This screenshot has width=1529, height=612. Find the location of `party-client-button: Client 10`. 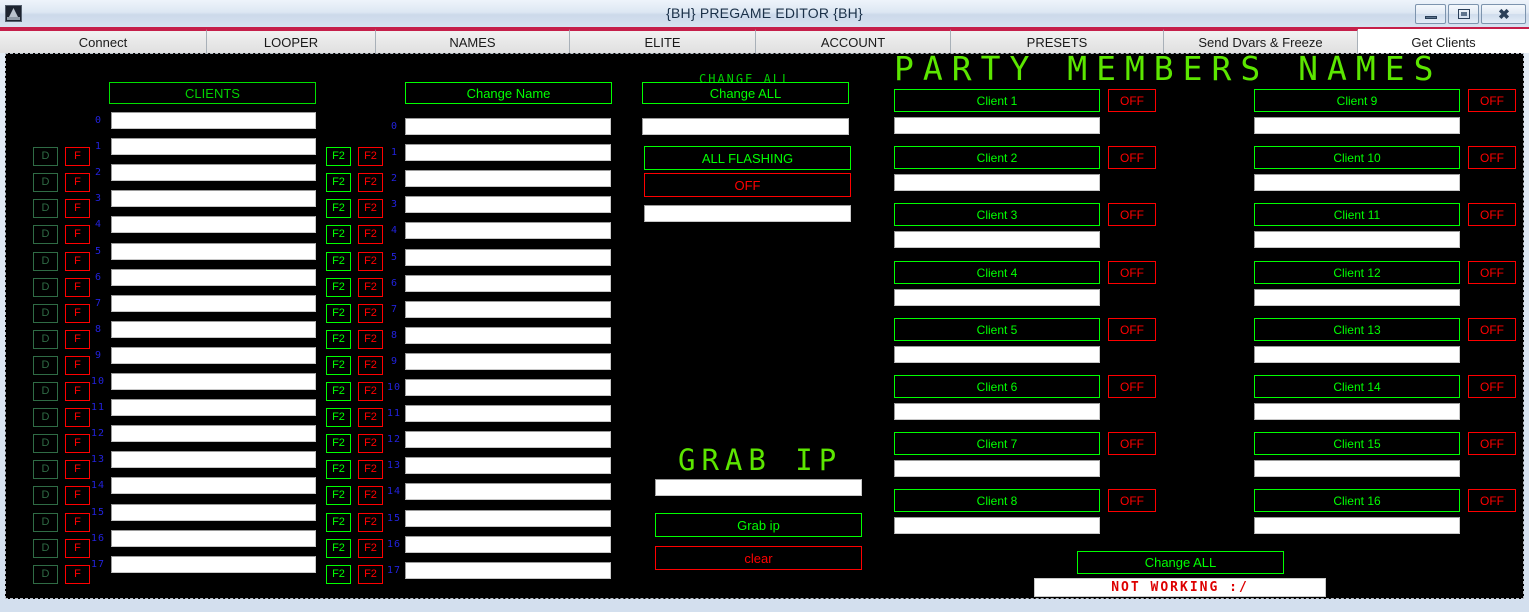

party-client-button: Client 10 is located at coordinates (1357, 157).